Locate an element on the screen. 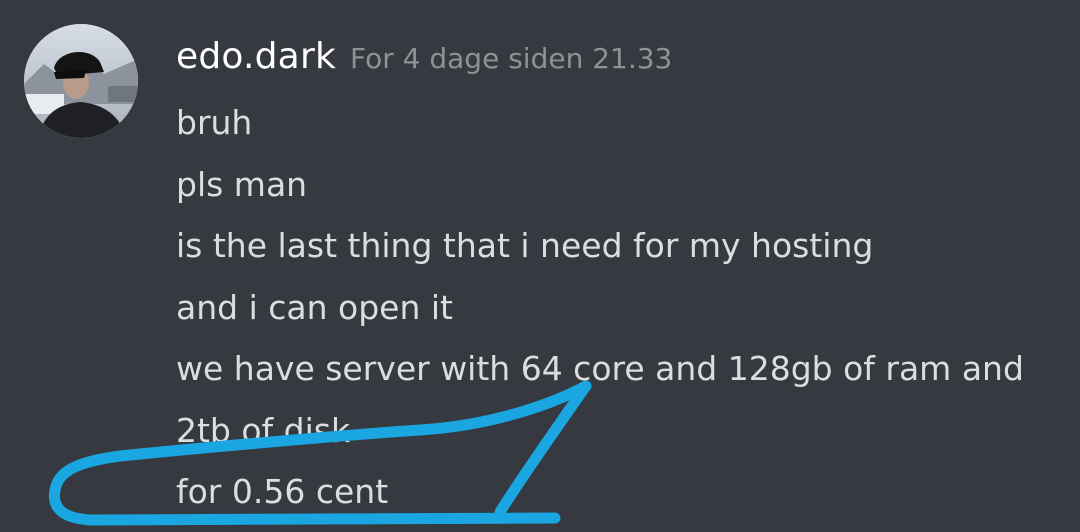 This screenshot has width=1080, height=532. message-line: pls man is located at coordinates (242, 184).